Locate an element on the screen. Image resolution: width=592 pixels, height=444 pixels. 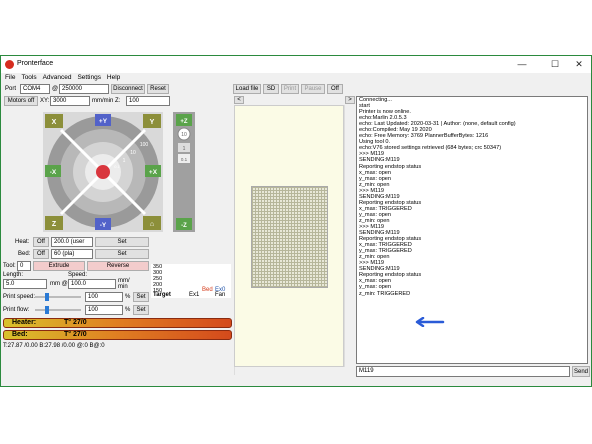
speed-input: 100.0 is located at coordinates (92, 284).